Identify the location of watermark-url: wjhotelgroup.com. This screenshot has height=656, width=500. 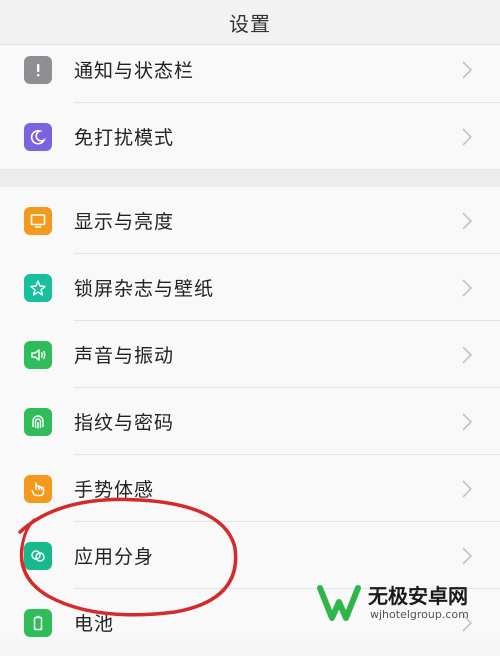
(419, 614).